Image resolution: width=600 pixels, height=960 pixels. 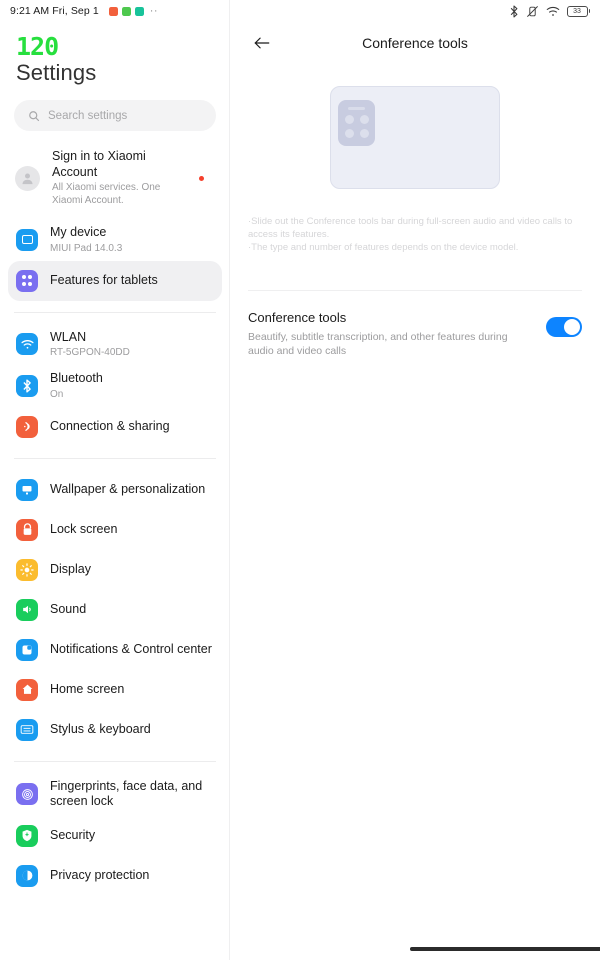 I want to click on connection-sharing-text: Connection & sharing, so click(x=131, y=427).